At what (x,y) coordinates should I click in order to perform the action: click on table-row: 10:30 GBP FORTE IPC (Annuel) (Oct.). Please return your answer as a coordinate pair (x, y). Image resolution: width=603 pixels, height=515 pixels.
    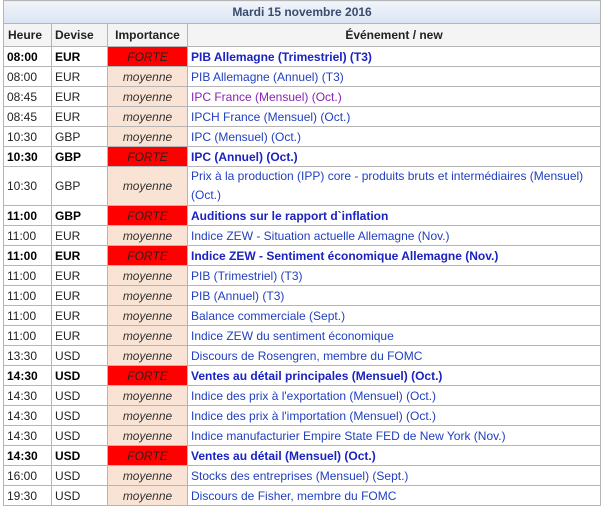
    Looking at the image, I should click on (302, 156).